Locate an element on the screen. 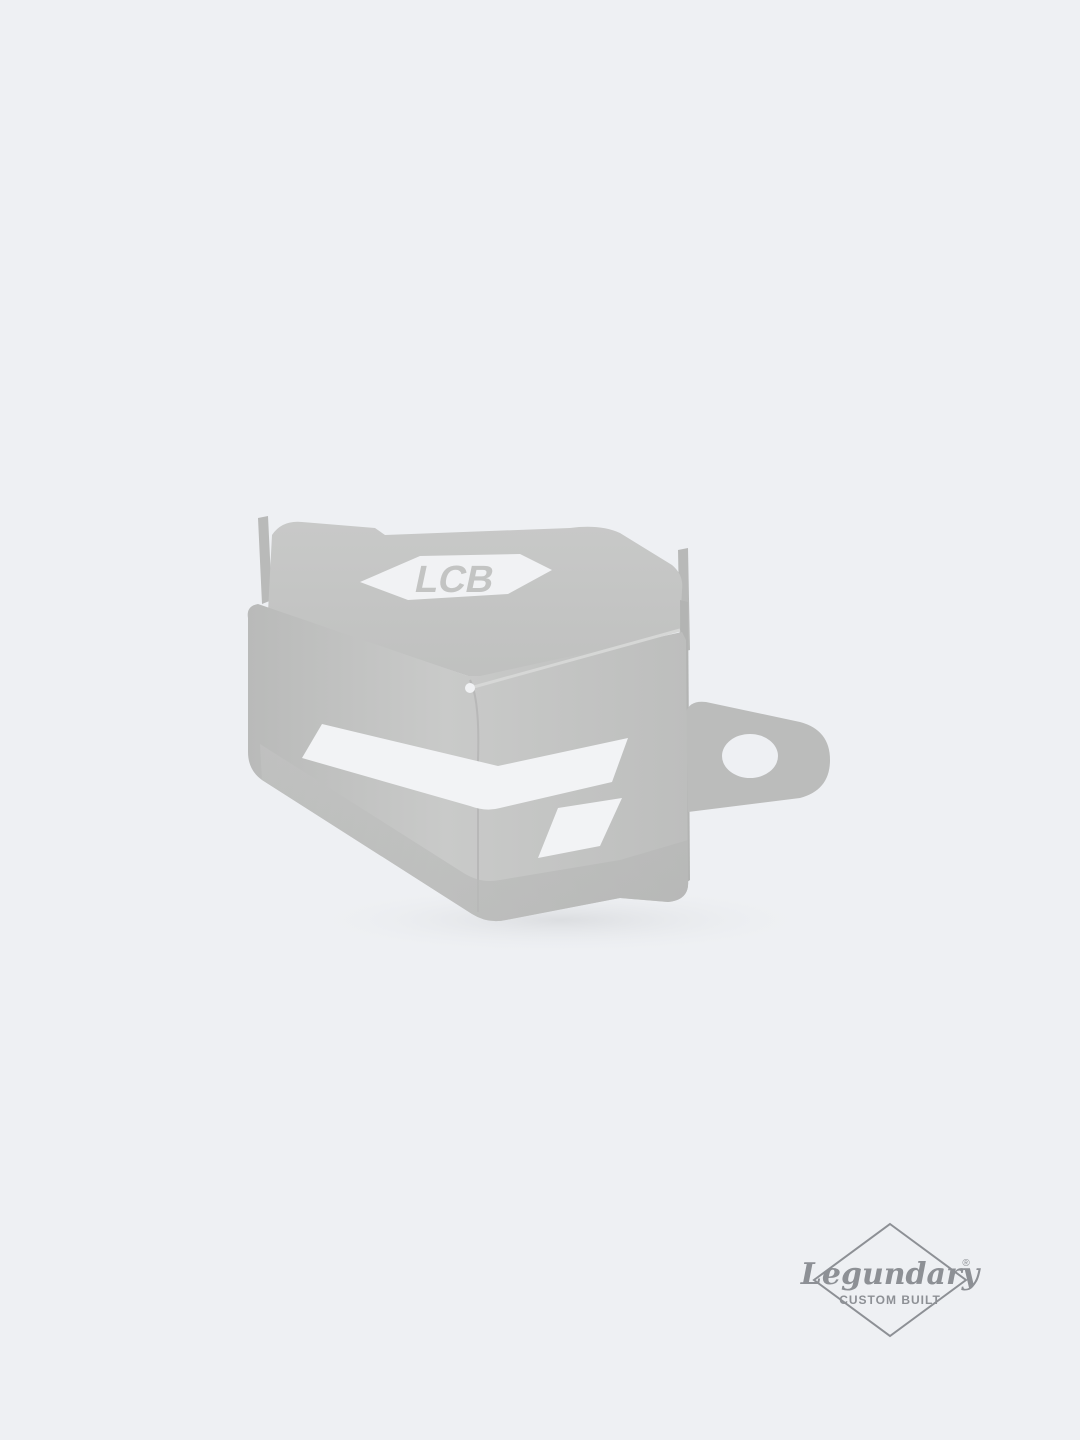 The height and width of the screenshot is (1440, 1080). mounting-hole is located at coordinates (750, 756).